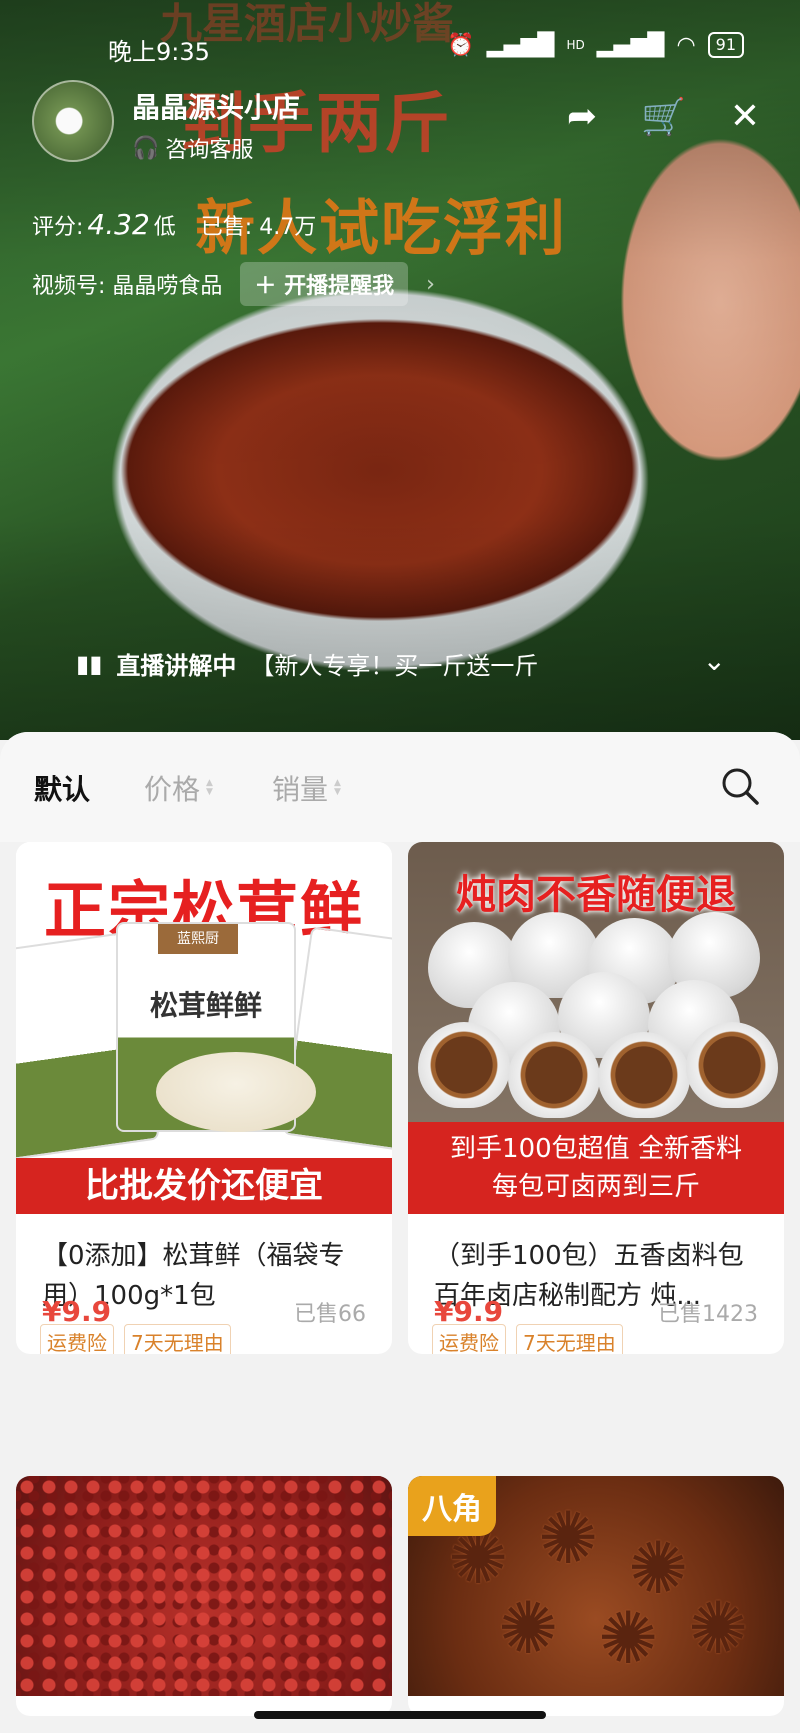  I want to click on sort-default-label: 默认, so click(62, 789).